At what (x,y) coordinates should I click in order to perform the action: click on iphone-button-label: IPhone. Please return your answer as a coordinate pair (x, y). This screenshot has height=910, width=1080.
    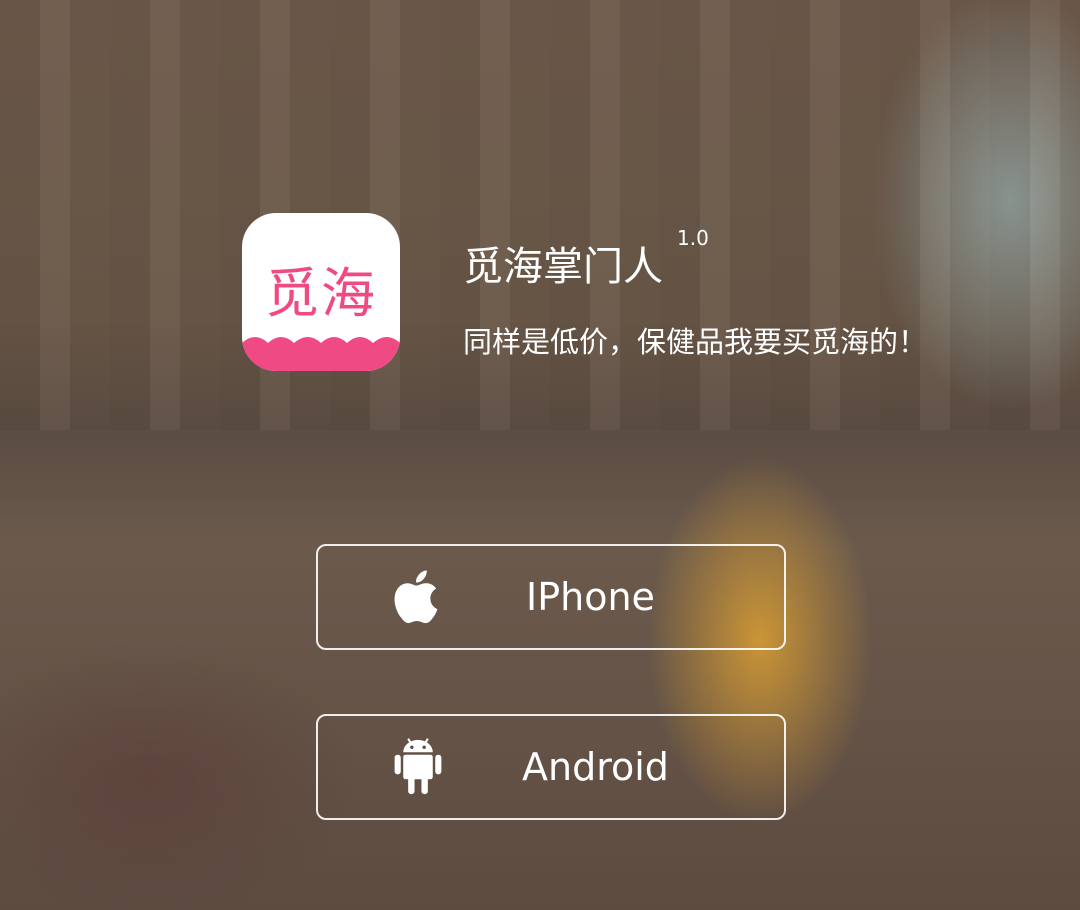
    Looking at the image, I should click on (590, 597).